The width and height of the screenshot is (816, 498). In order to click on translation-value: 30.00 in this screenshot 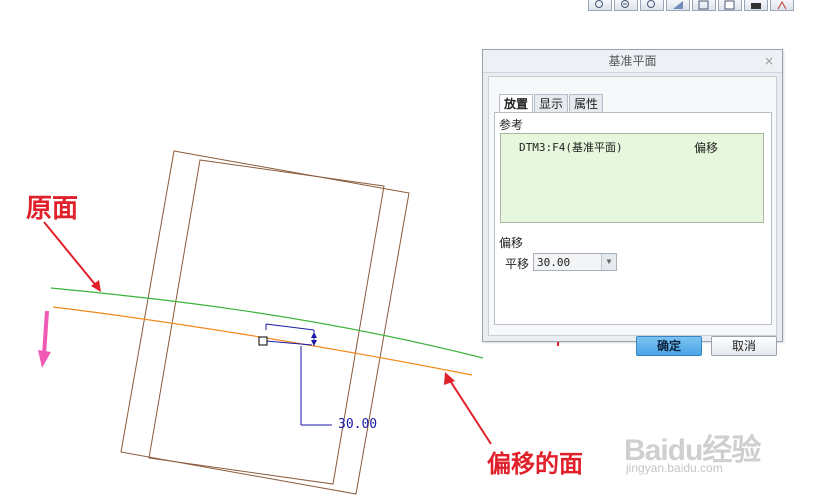, I will do `click(554, 262)`.